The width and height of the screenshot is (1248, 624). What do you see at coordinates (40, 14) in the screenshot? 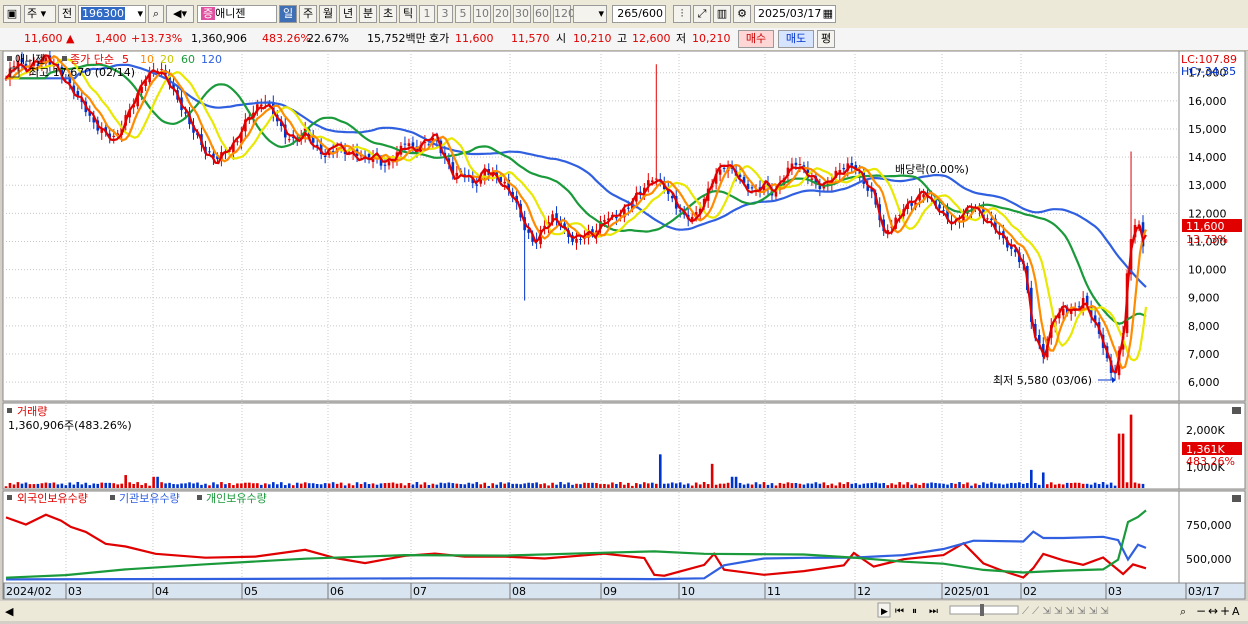
I see `period-select: 주 ▾` at bounding box center [40, 14].